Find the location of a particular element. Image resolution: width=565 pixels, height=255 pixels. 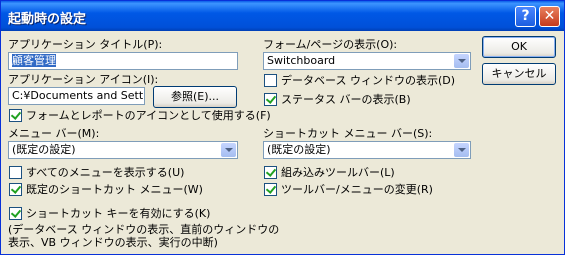

show-all-menus-label: すべてのメニューを表示する(U) is located at coordinates (105, 172).